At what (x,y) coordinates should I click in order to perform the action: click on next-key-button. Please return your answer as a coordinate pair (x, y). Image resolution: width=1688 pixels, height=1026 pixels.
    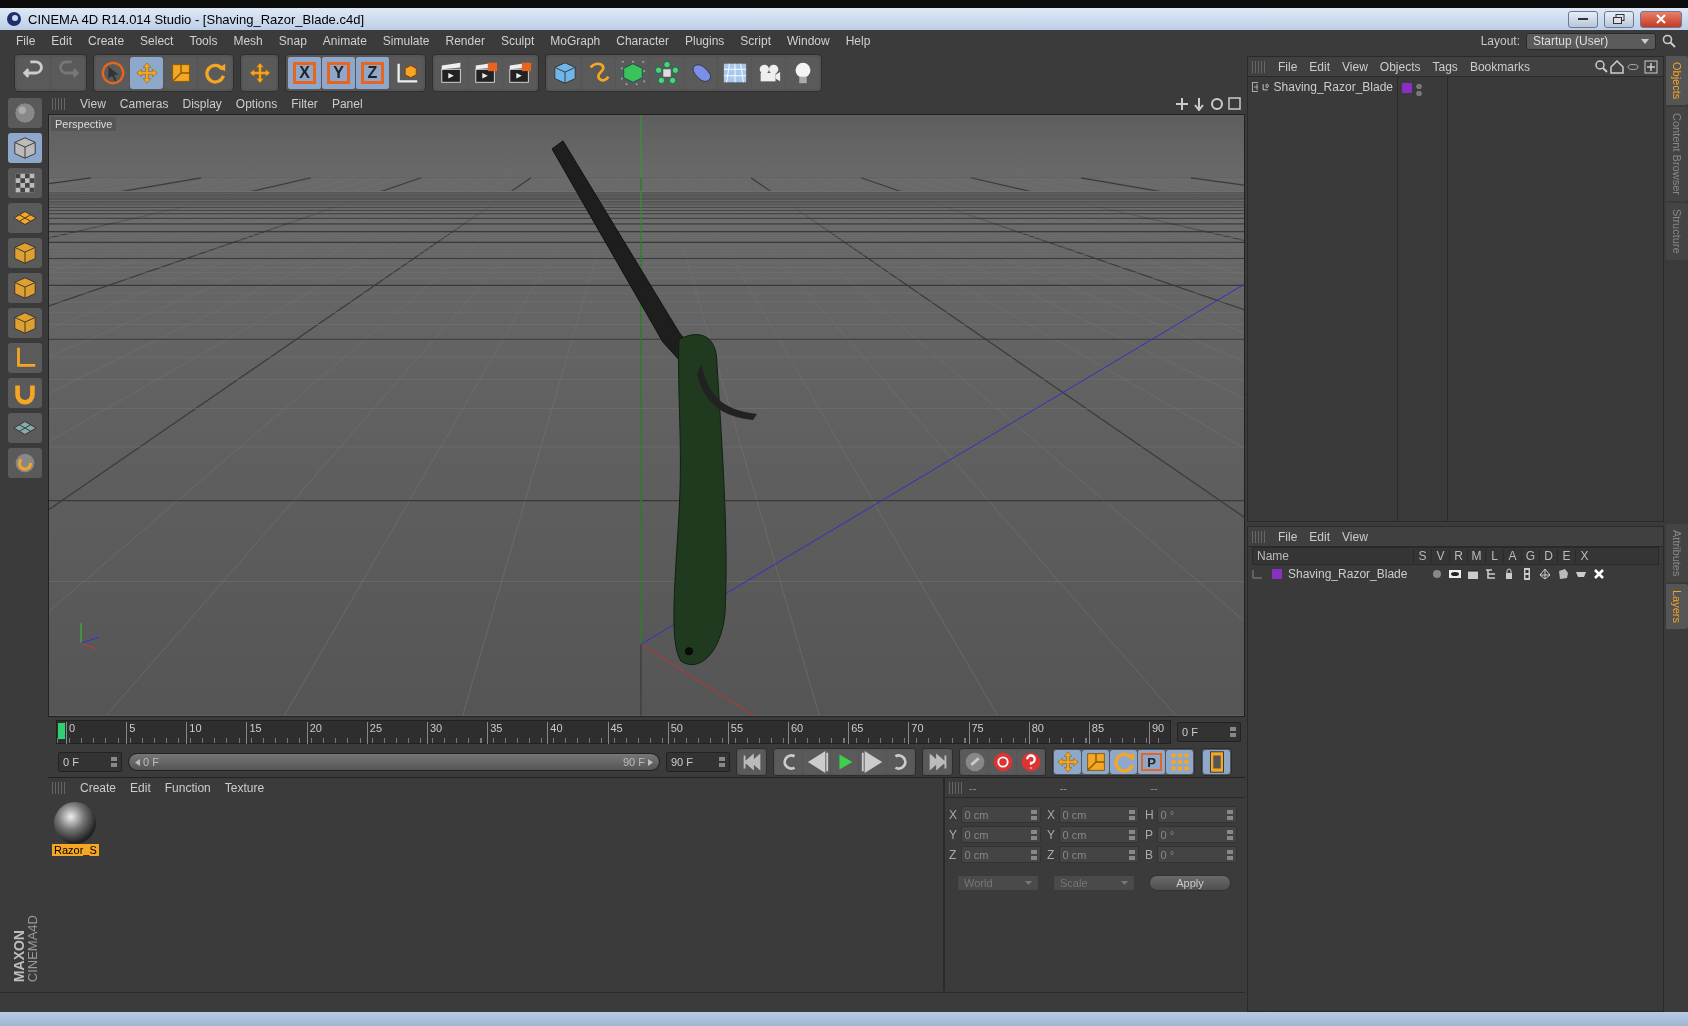
    Looking at the image, I should click on (900, 762).